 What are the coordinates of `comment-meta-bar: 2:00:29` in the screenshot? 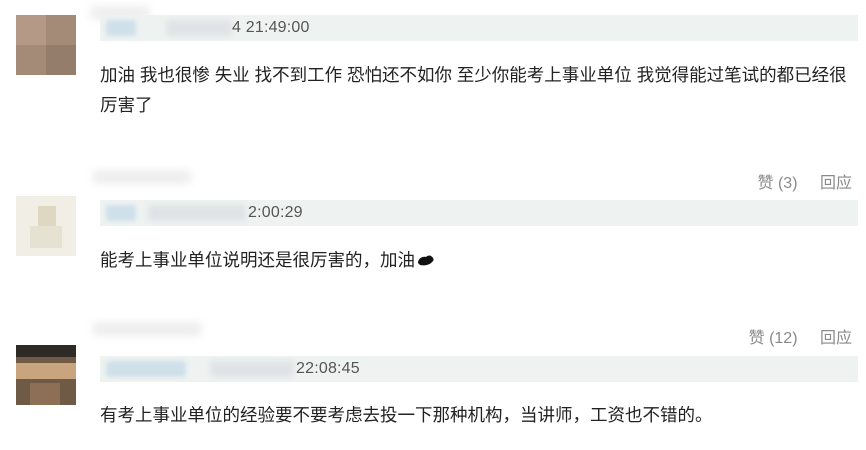 It's located at (479, 213).